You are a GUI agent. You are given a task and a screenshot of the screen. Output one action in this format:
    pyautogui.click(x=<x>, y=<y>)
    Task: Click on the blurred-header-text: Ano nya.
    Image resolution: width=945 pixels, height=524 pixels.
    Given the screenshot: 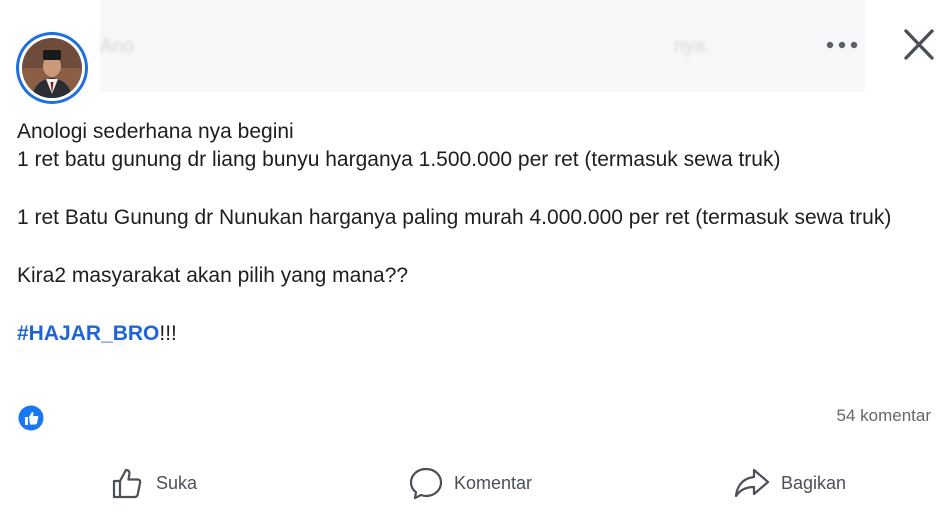 What is the action you would take?
    pyautogui.click(x=405, y=49)
    